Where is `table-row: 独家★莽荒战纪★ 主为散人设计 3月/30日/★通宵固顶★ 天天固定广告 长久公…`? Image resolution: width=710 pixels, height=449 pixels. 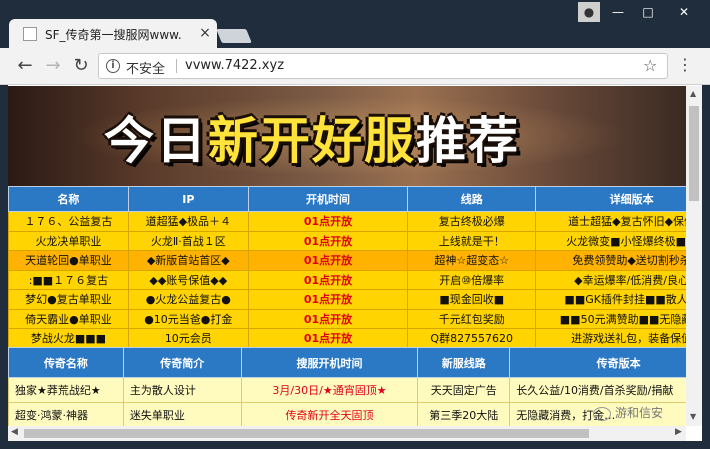 table-row: 独家★莽荒战纪★ 主为散人设计 3月/30日/★通宵固顶★ 天天固定广告 长久公… is located at coordinates (347, 390).